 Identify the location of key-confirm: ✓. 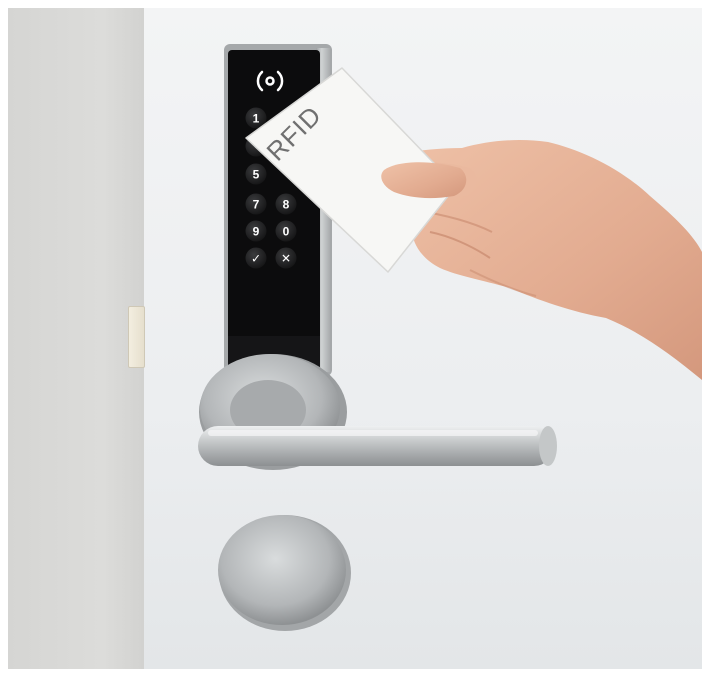
(256, 258).